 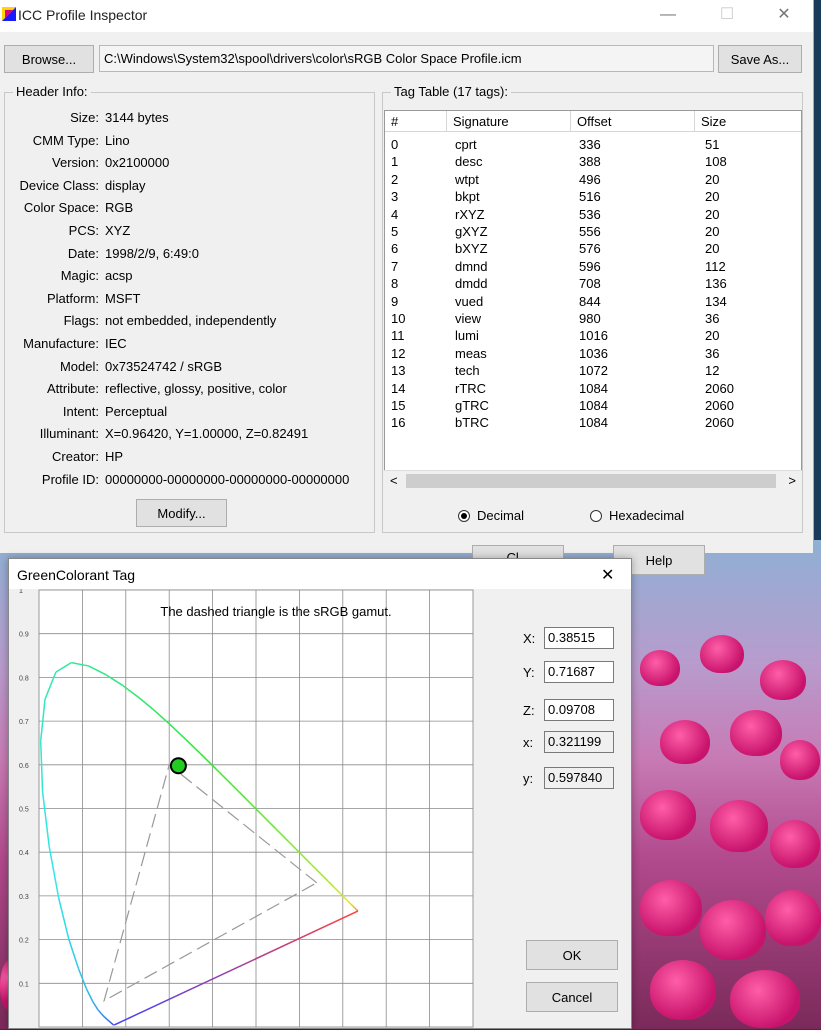 What do you see at coordinates (593, 145) in the screenshot?
I see `table-row: 0cprt33651` at bounding box center [593, 145].